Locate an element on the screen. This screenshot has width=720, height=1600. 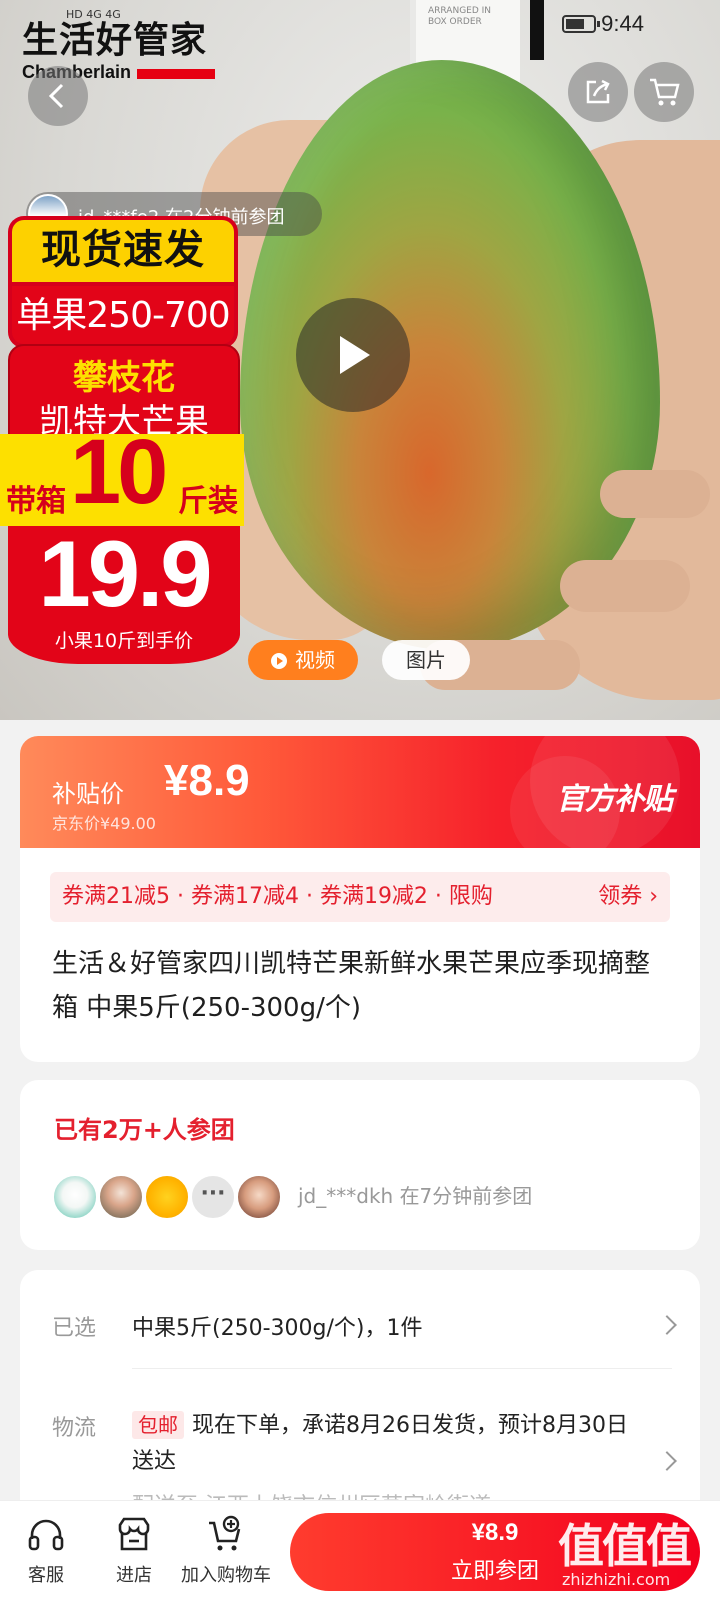
add-to-cart-button: 加入购物车 is located at coordinates (226, 1551).